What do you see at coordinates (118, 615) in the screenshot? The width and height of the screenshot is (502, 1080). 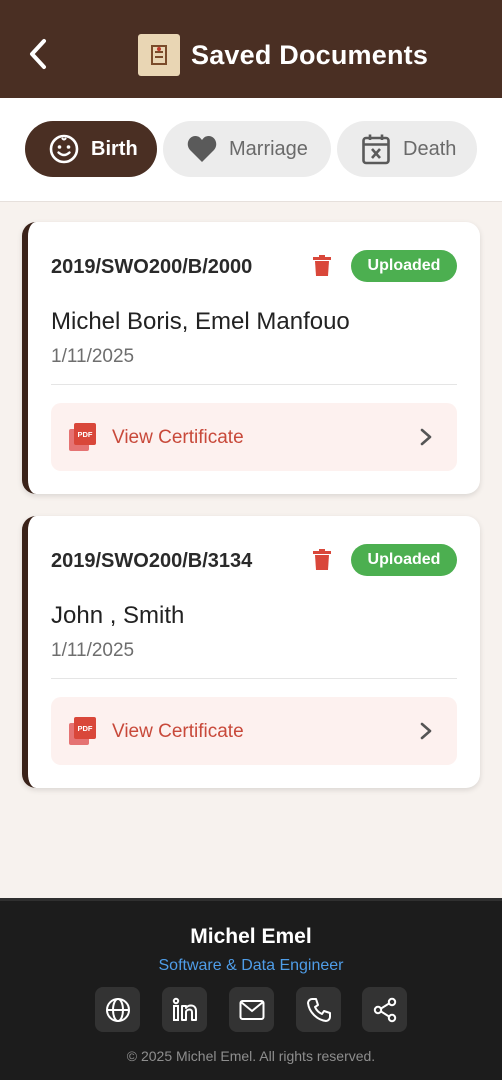 I see `document-names: John , Smith` at bounding box center [118, 615].